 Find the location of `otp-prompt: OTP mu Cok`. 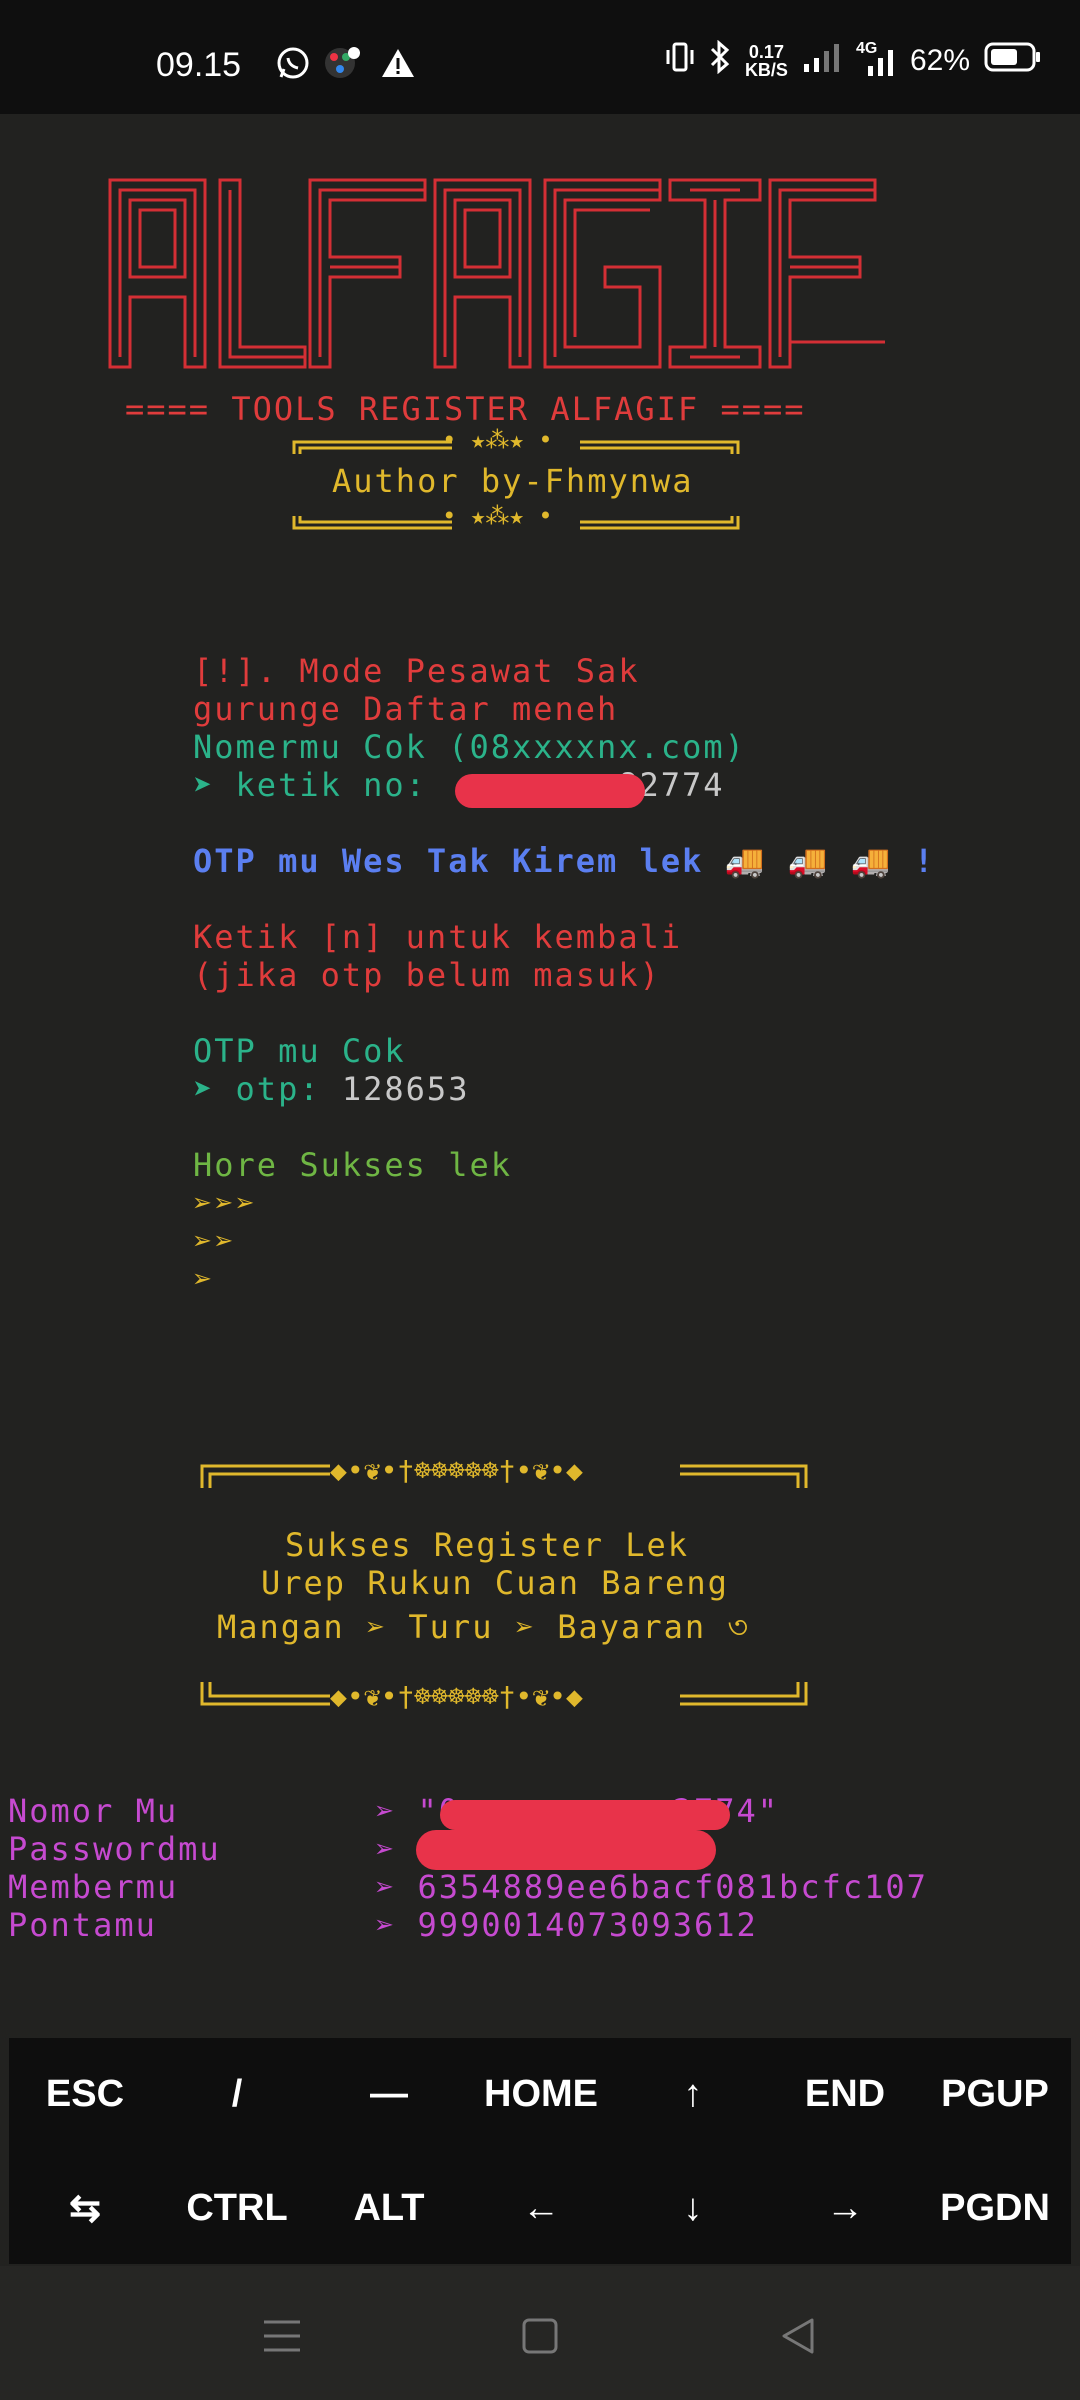

otp-prompt: OTP mu Cok is located at coordinates (299, 1051).